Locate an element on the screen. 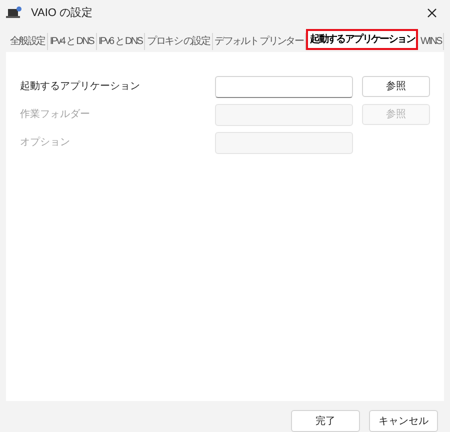  window-title: VAIO の設定 is located at coordinates (62, 13).